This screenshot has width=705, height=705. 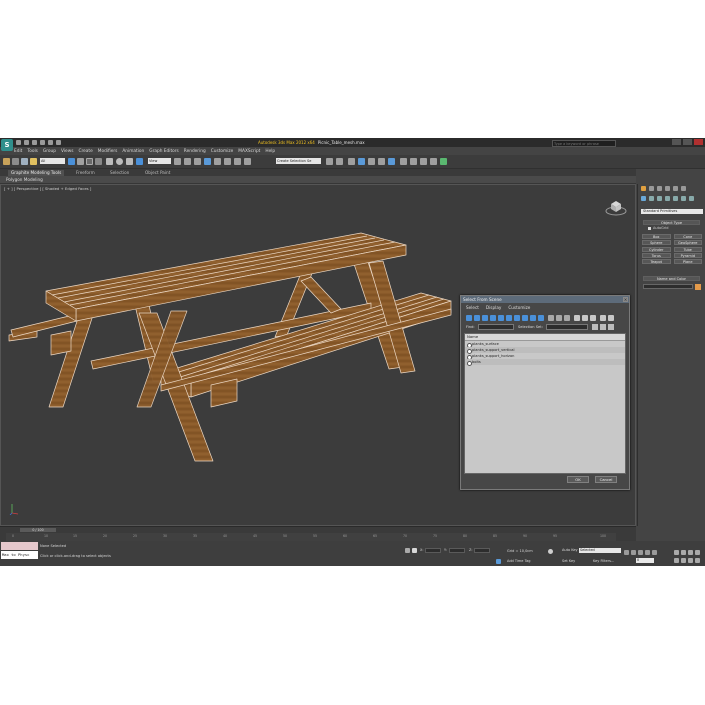 I want to click on close-button, so click(x=698, y=142).